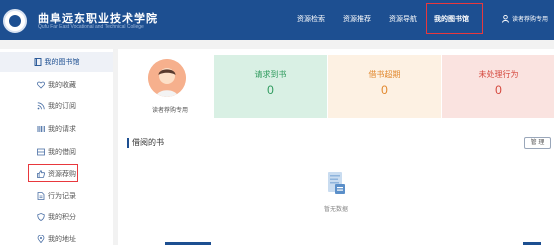 The height and width of the screenshot is (245, 554). I want to click on sidebar-item-label: 我的积分, so click(62, 217).